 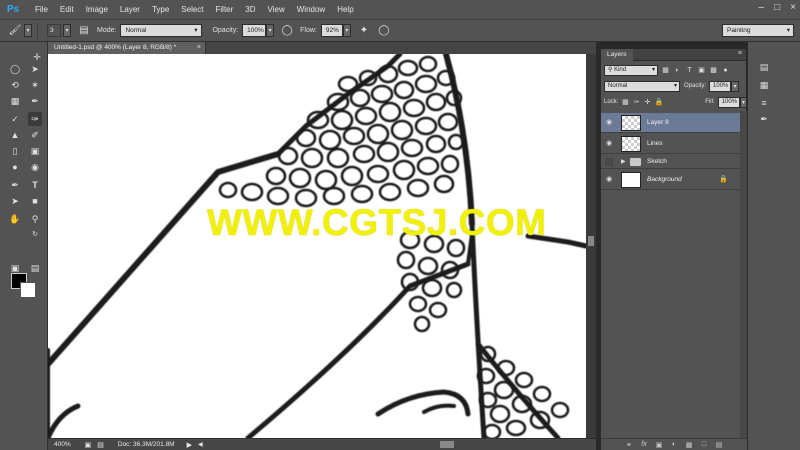 What do you see at coordinates (636, 102) in the screenshot?
I see `lock-image-icon: ✑` at bounding box center [636, 102].